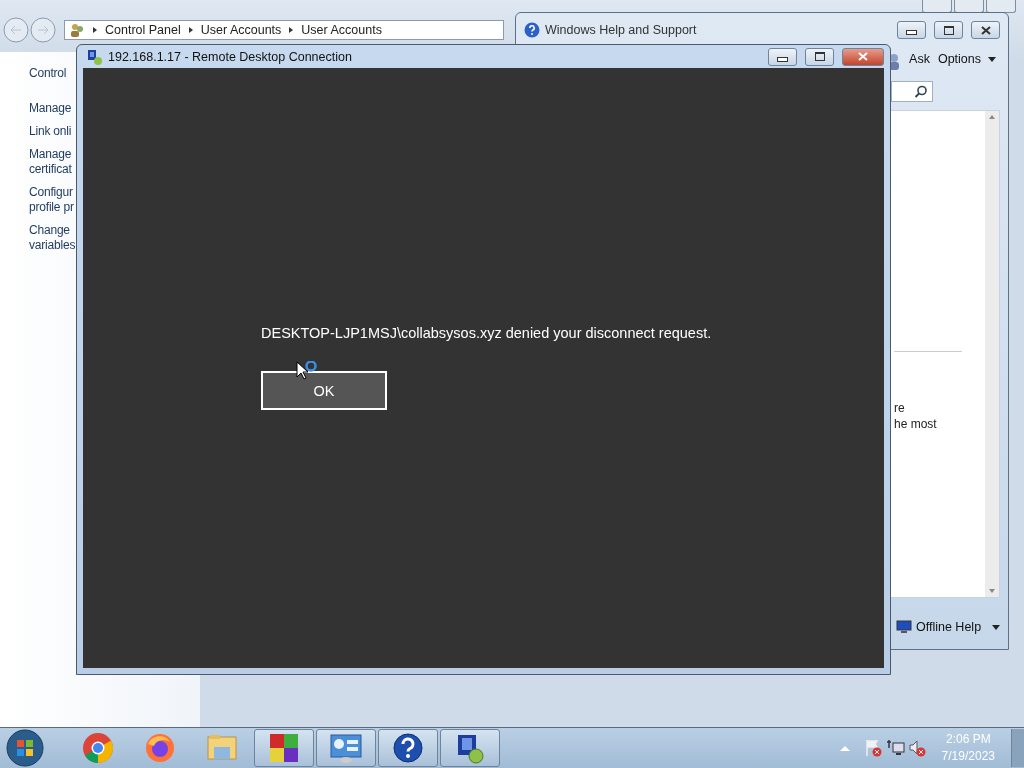 This screenshot has width=1024, height=768. Describe the element at coordinates (50, 131) in the screenshot. I see `task-link: Link onli` at that location.